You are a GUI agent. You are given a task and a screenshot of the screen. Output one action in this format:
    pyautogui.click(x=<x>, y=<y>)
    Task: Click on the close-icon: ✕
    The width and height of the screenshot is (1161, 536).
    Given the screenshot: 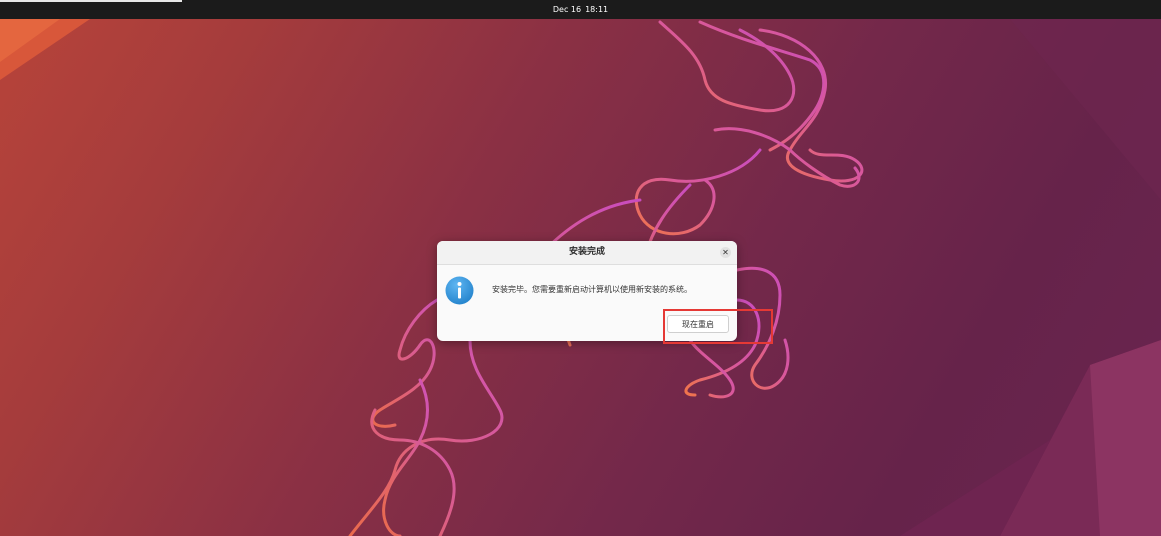 What is the action you would take?
    pyautogui.click(x=725, y=252)
    